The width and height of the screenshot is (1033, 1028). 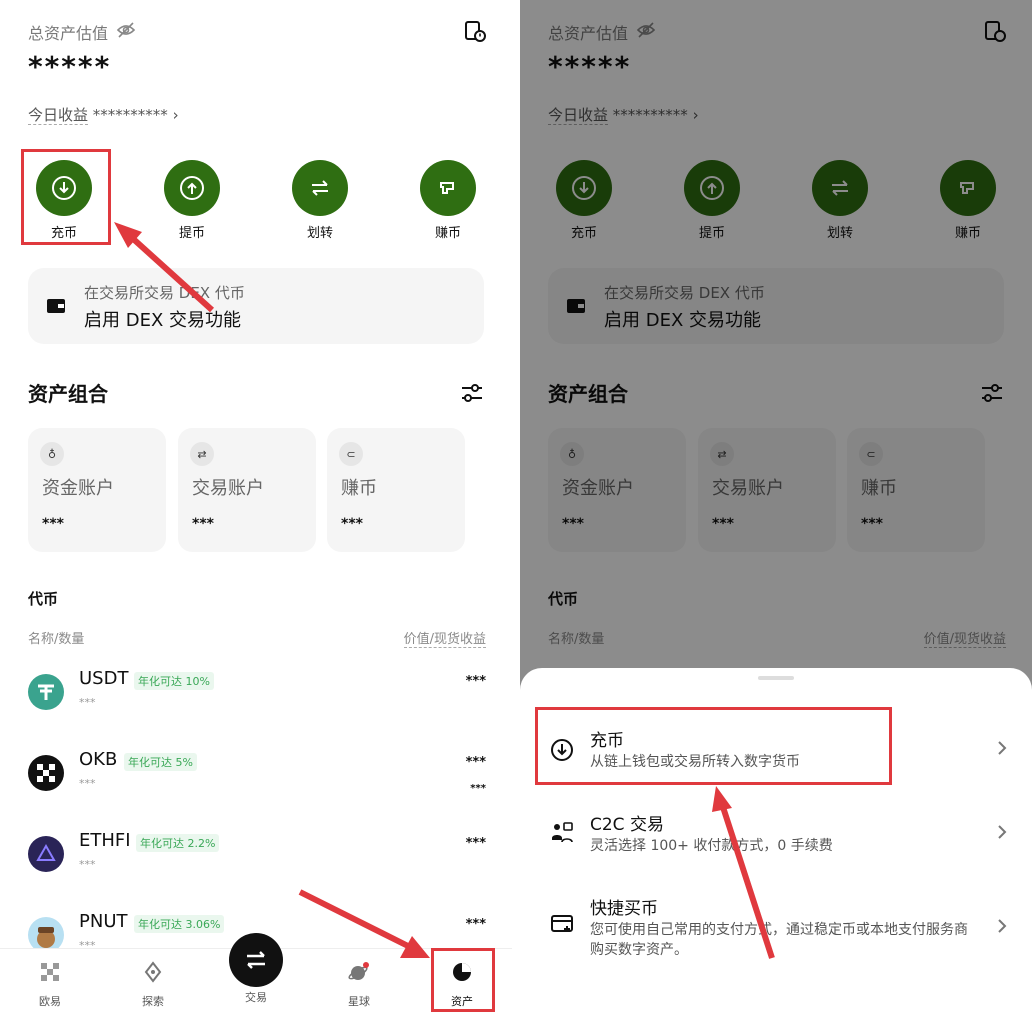 I want to click on annotation-arrow, so click(x=743, y=872).